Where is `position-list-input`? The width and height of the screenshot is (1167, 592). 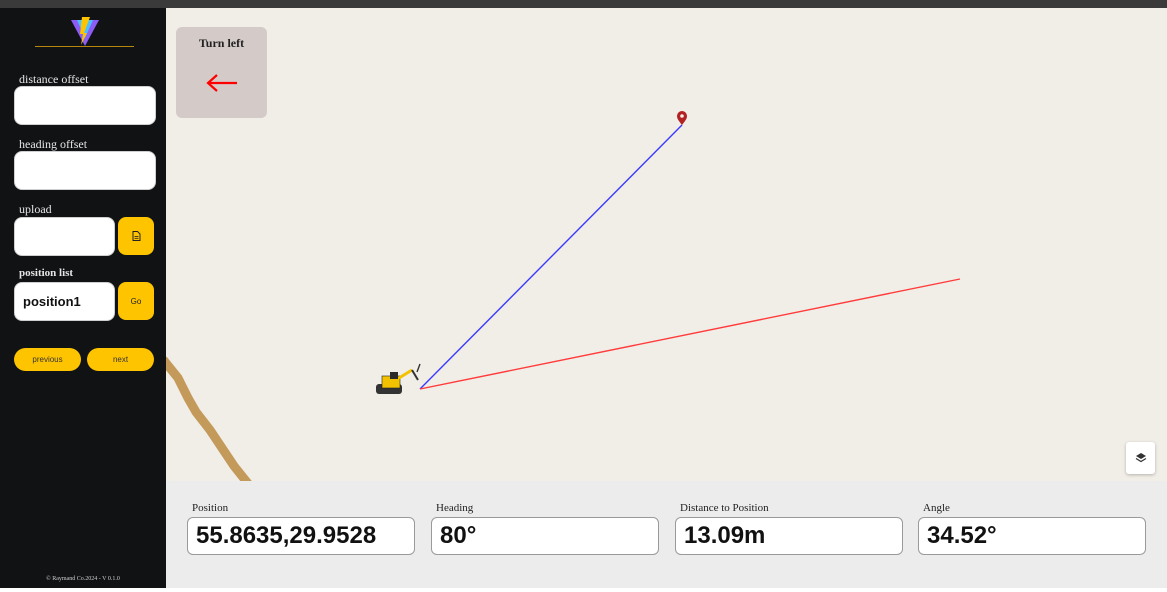
position-list-input is located at coordinates (64, 301).